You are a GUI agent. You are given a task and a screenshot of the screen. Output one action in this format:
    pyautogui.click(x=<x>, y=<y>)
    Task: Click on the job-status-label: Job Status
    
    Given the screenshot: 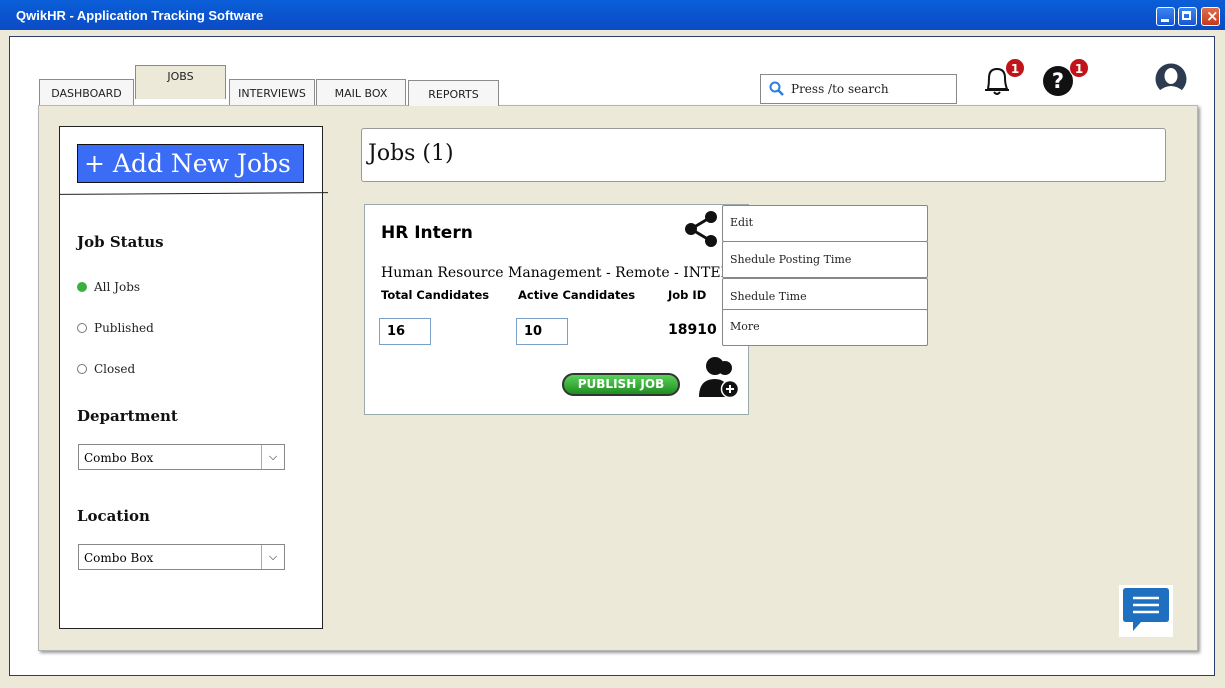 What is the action you would take?
    pyautogui.click(x=120, y=242)
    